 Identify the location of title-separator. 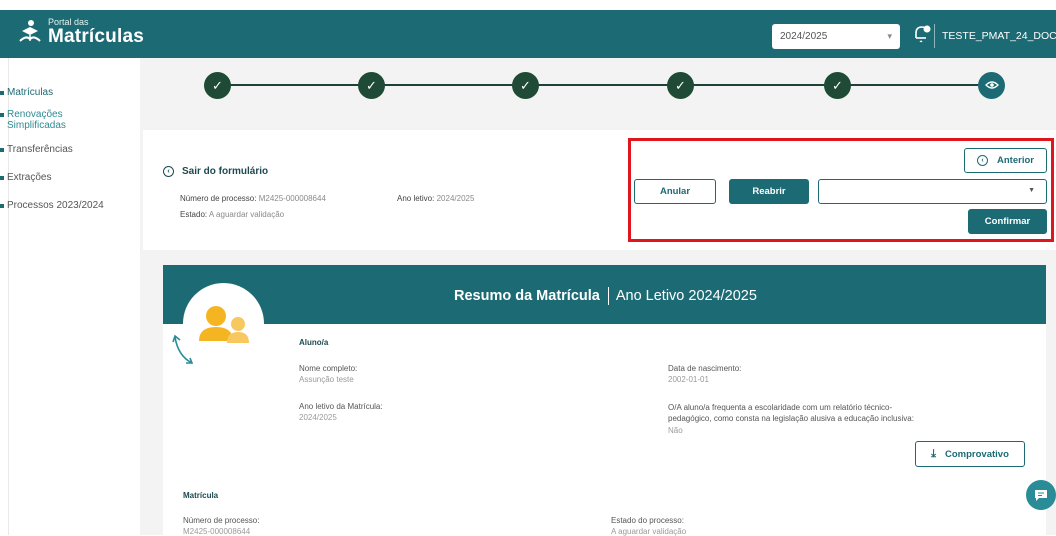
(608, 296).